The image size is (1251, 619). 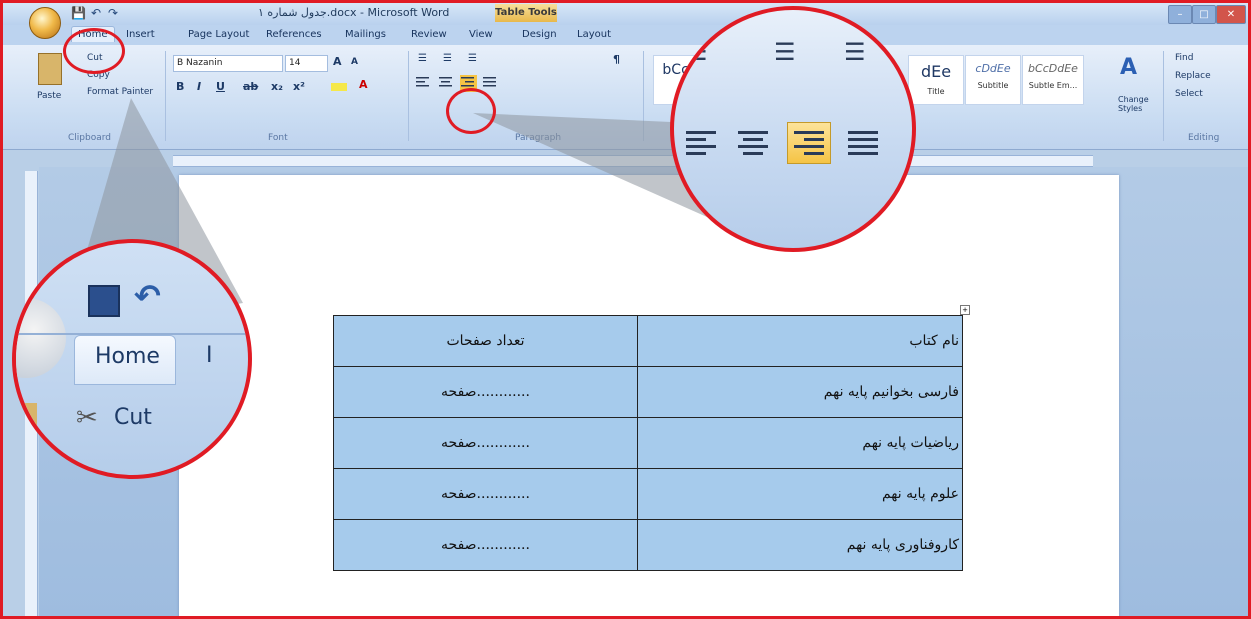 I want to click on scissors-icon: ✂, so click(x=87, y=418).